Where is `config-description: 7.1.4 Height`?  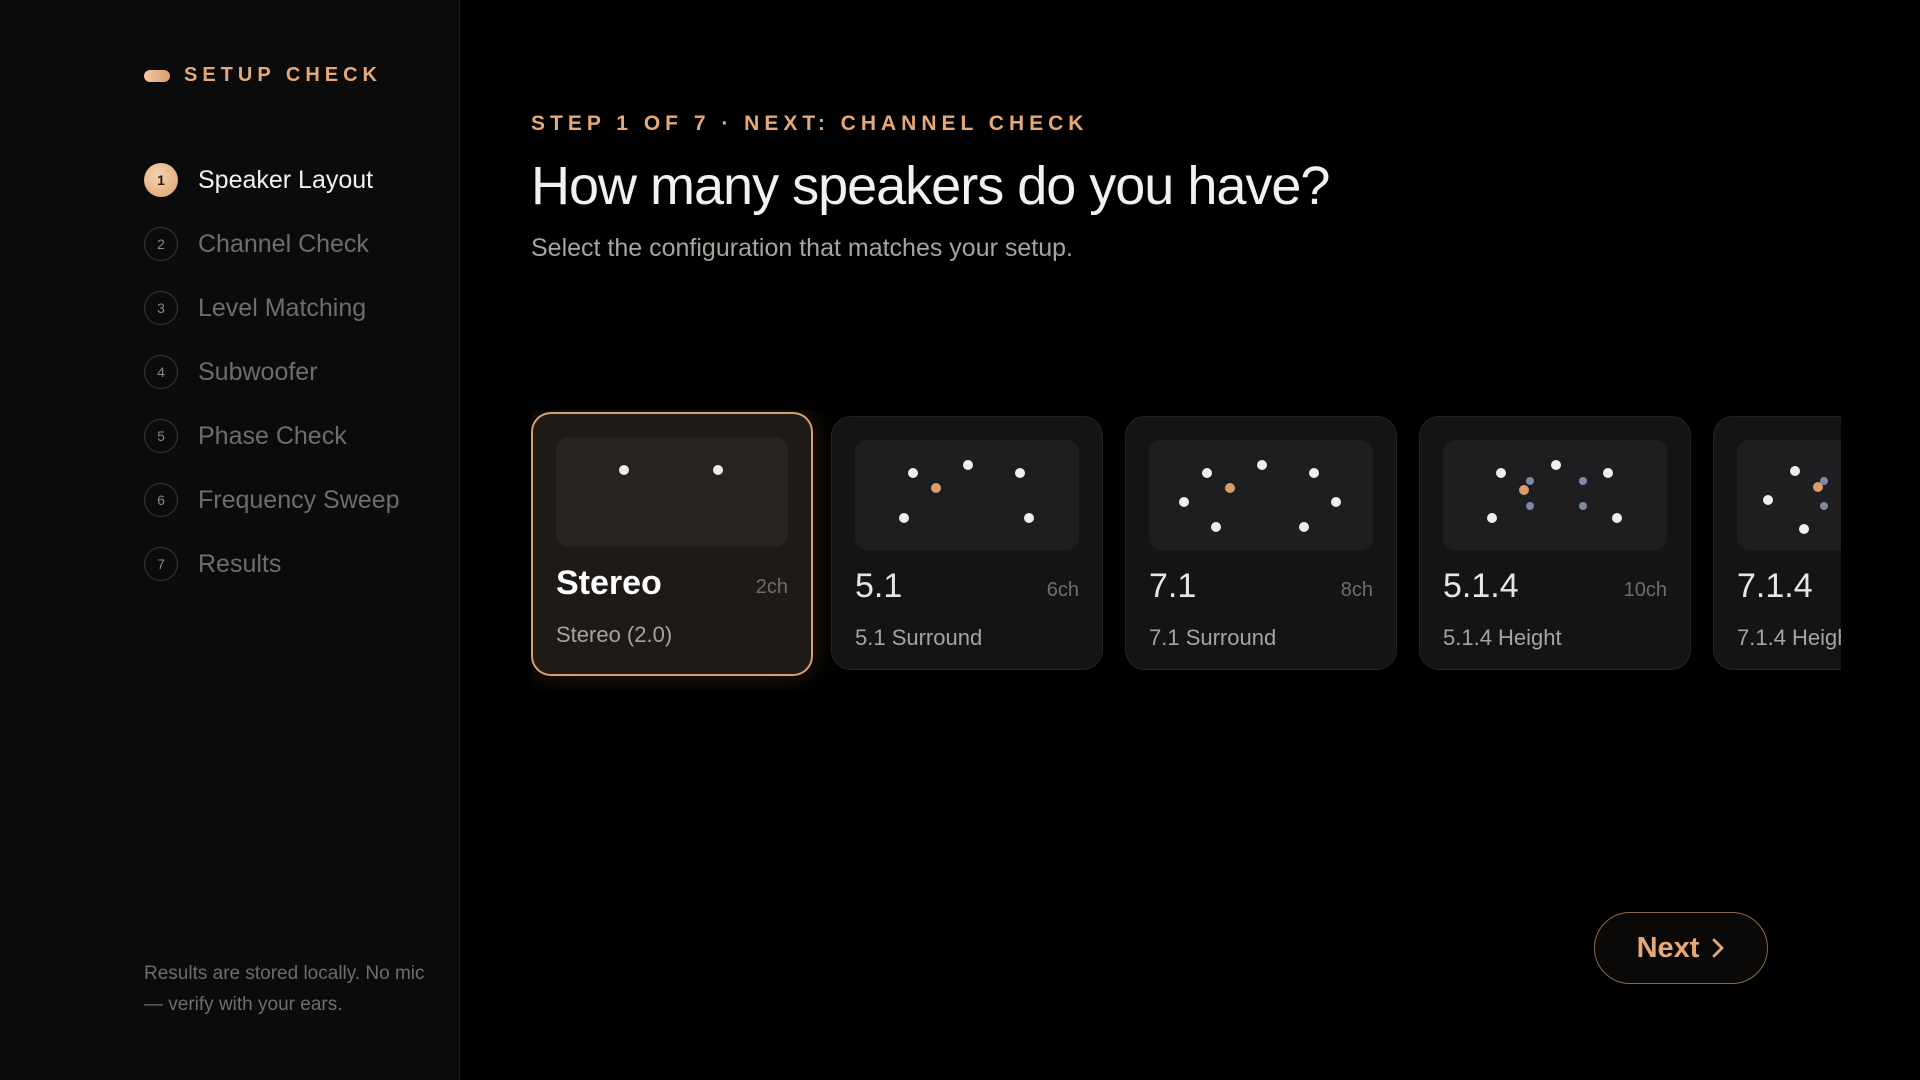
config-description: 7.1.4 Height is located at coordinates (1789, 637).